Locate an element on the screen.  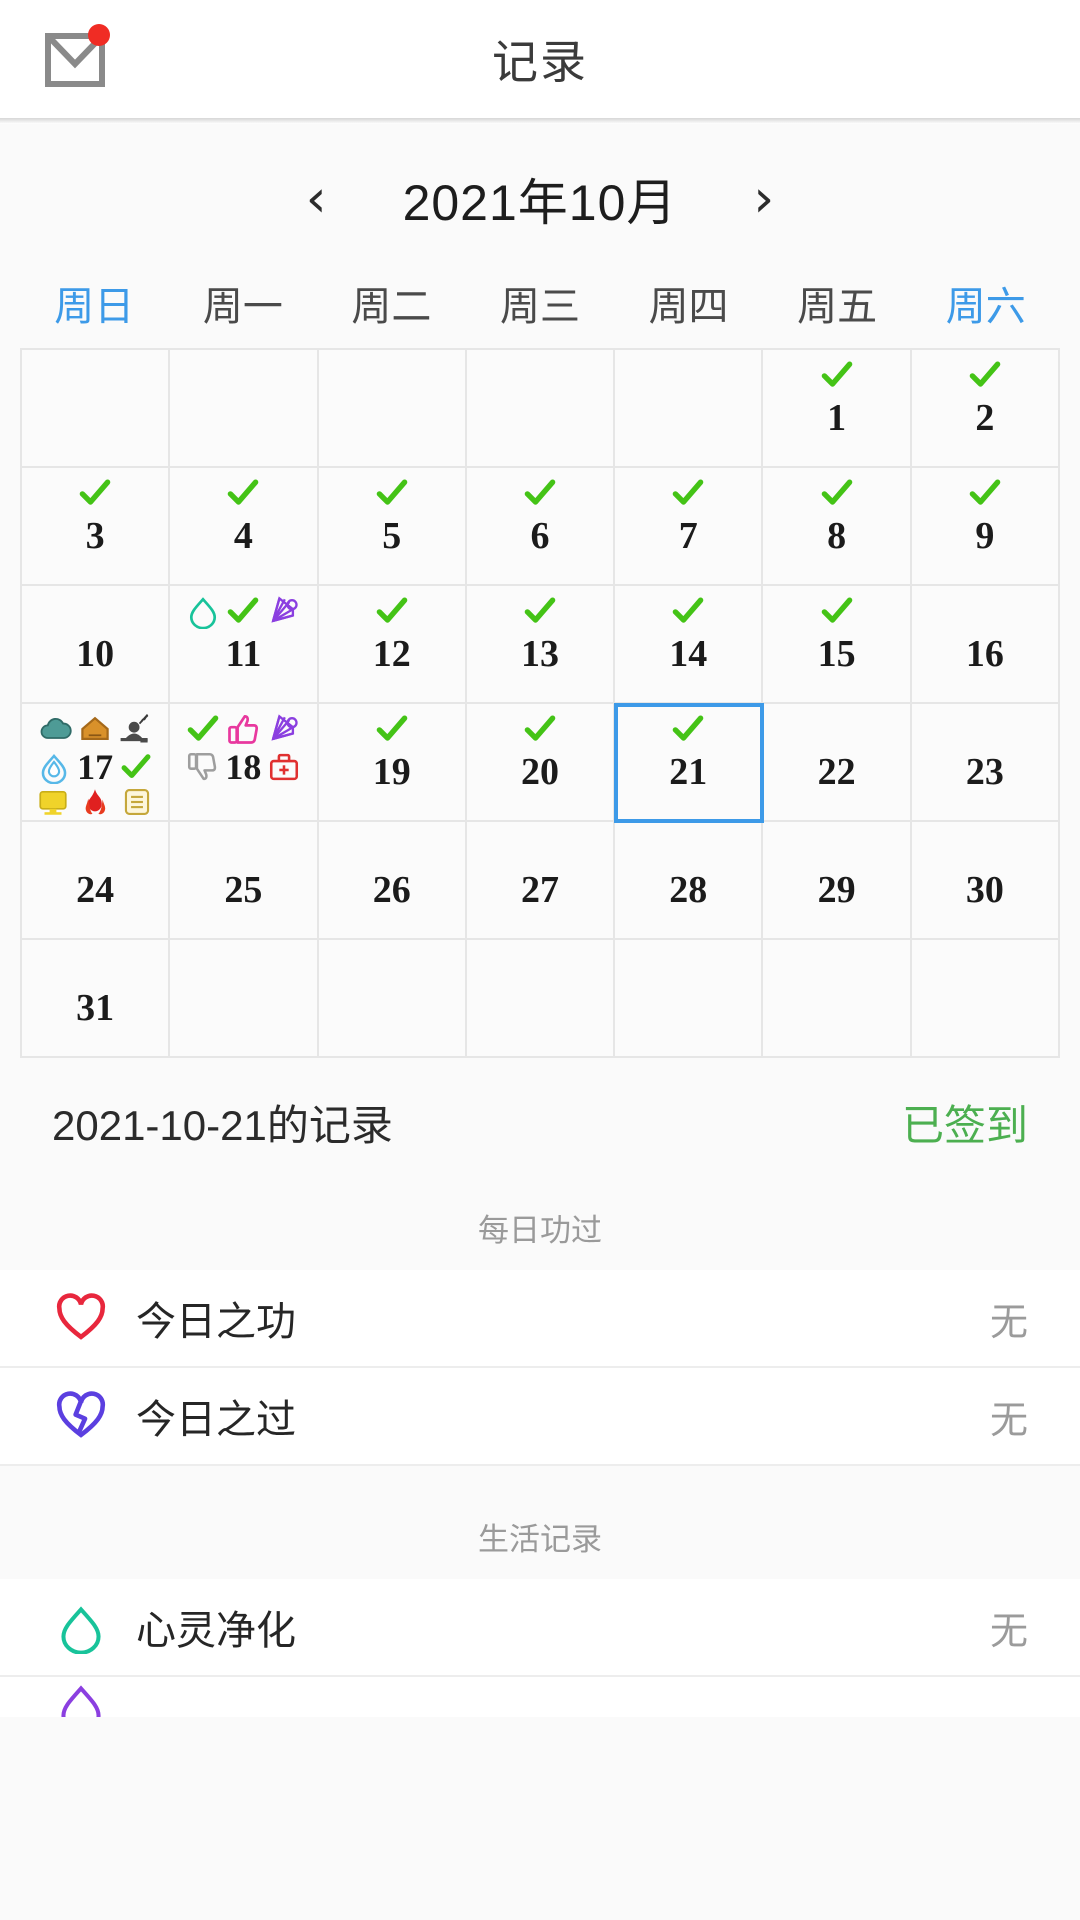
calendar-day-21: 21 is located at coordinates (689, 763).